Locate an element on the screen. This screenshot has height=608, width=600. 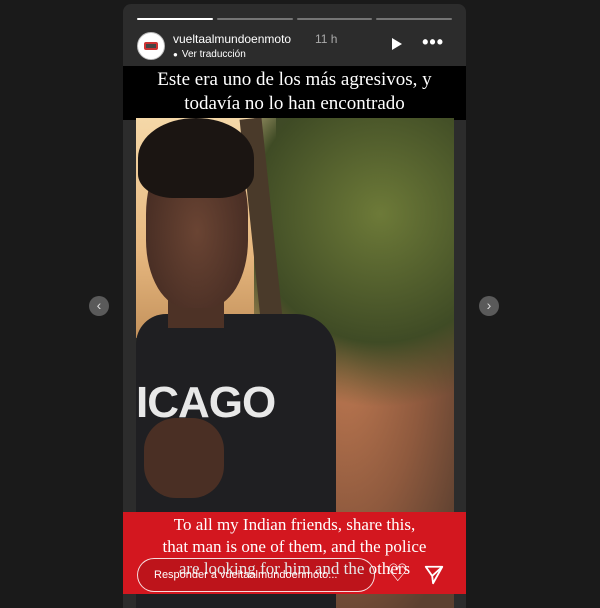
bottom-caption-line: that man is one of them, and the police is located at coordinates (294, 546).